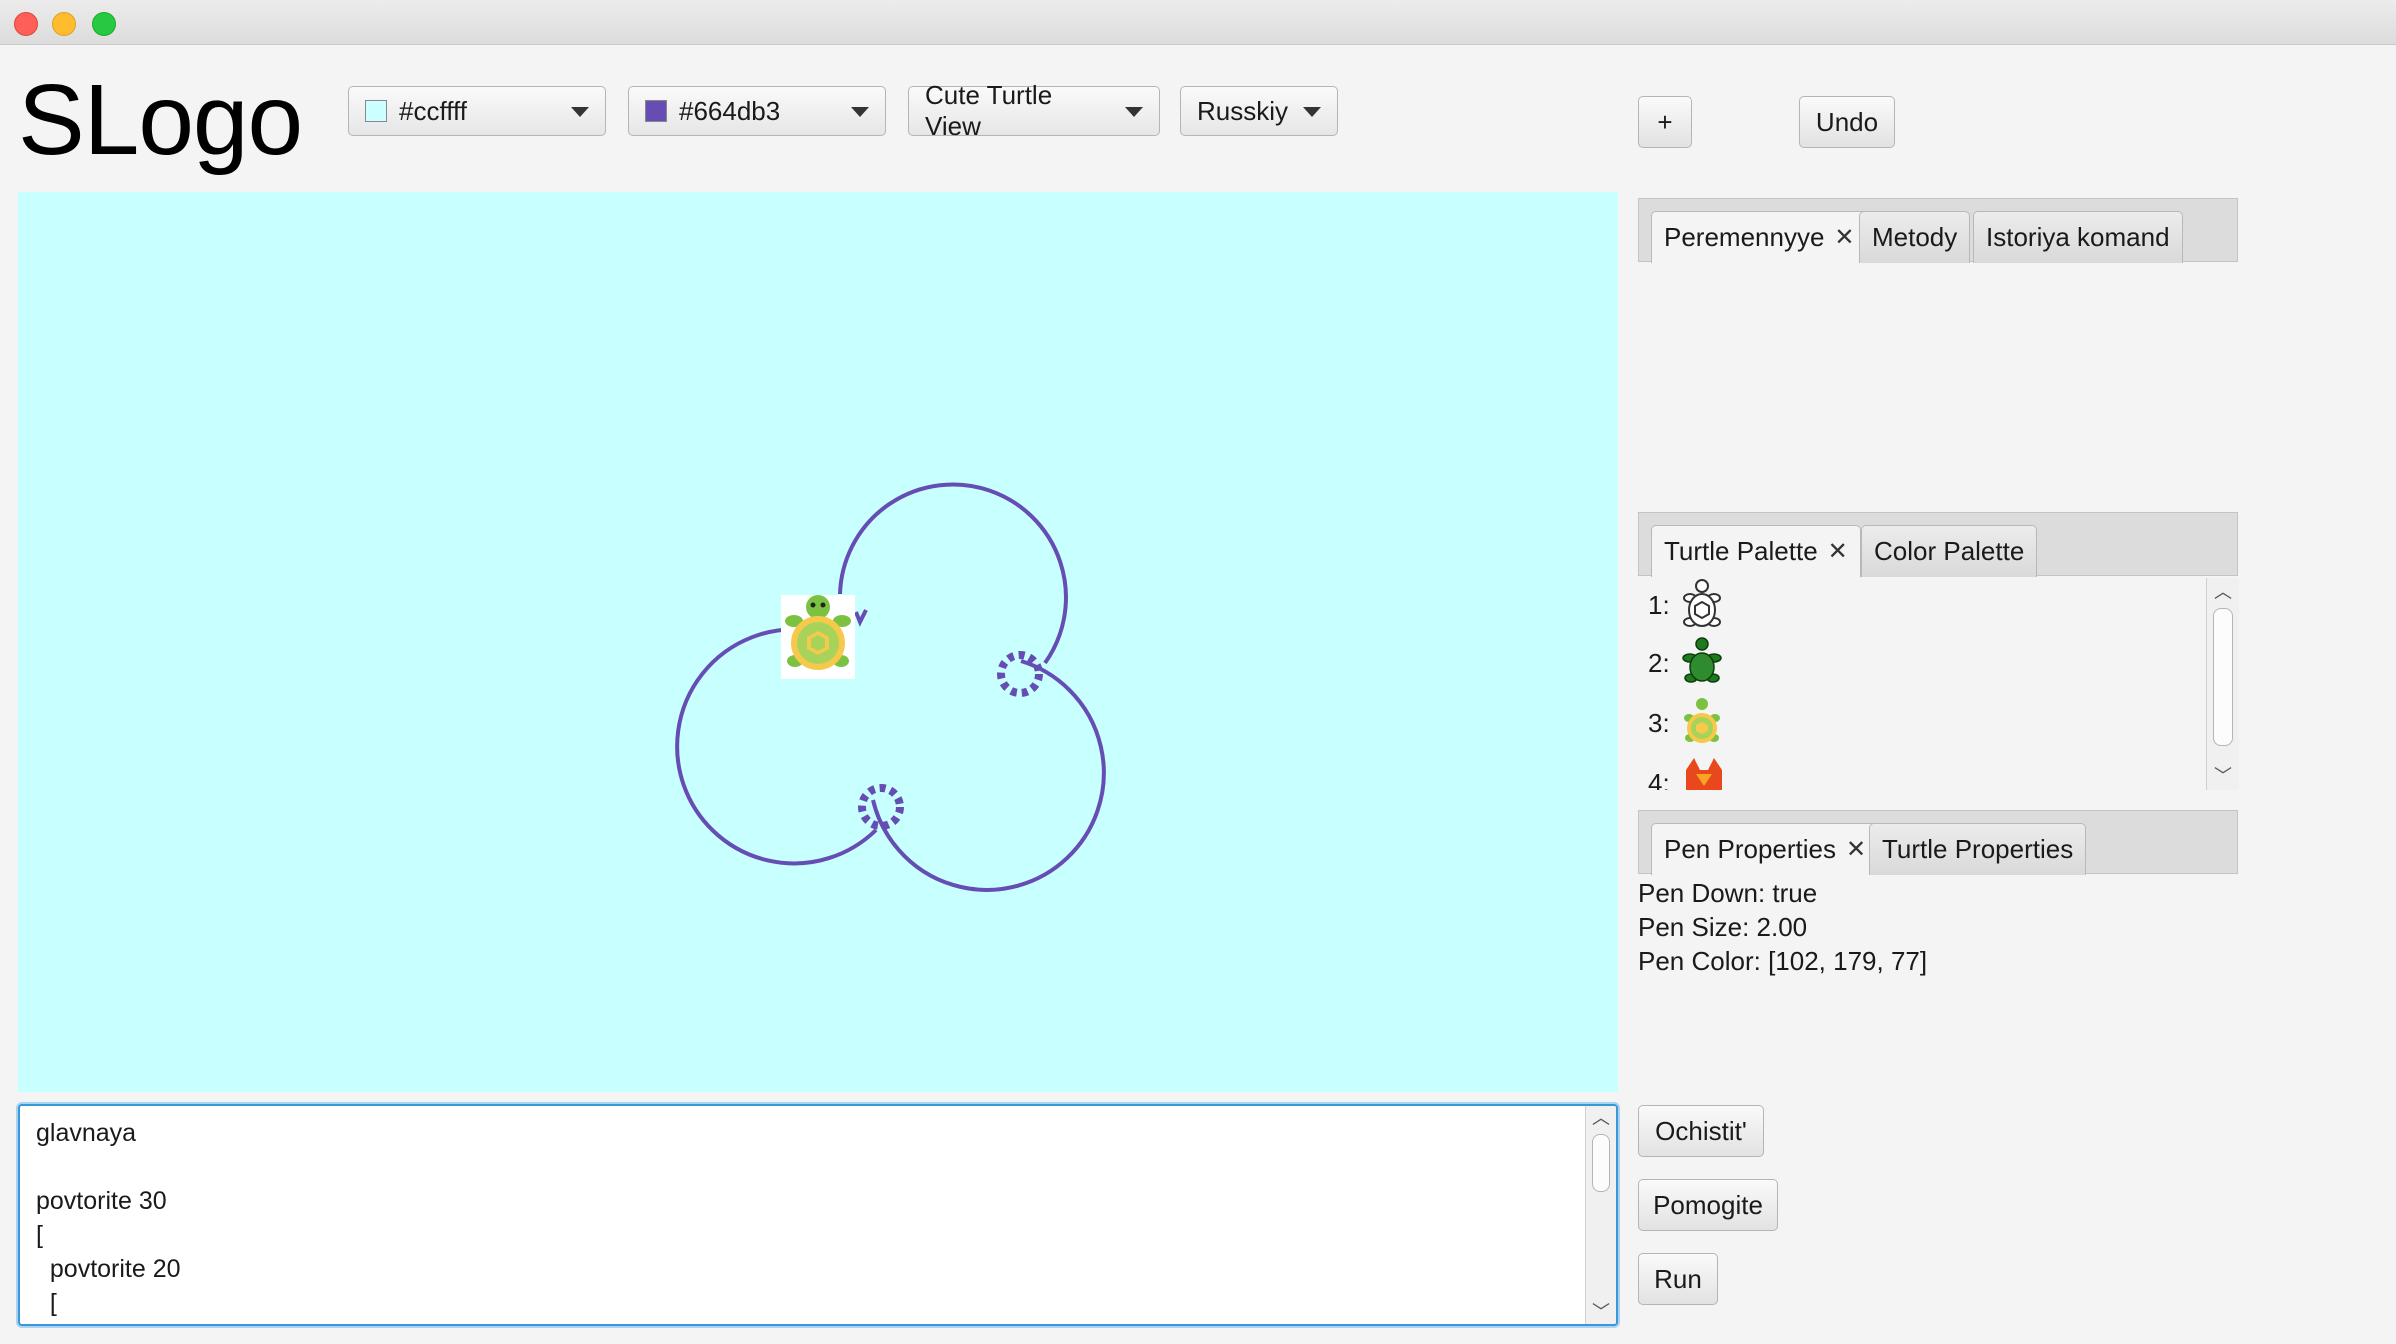 The width and height of the screenshot is (2396, 1344). Describe the element at coordinates (1198, 22) in the screenshot. I see `window-titlebar` at that location.